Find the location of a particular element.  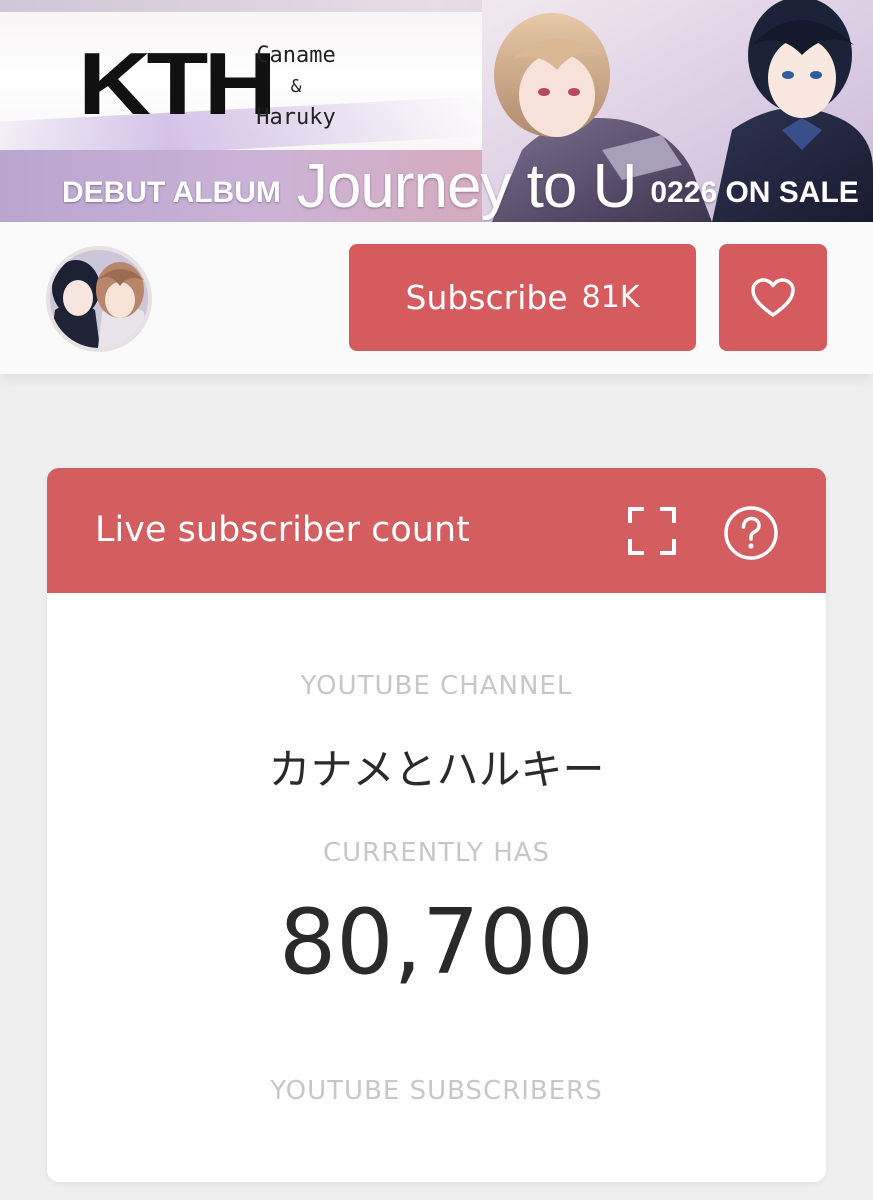

avatar-image is located at coordinates (99, 299).